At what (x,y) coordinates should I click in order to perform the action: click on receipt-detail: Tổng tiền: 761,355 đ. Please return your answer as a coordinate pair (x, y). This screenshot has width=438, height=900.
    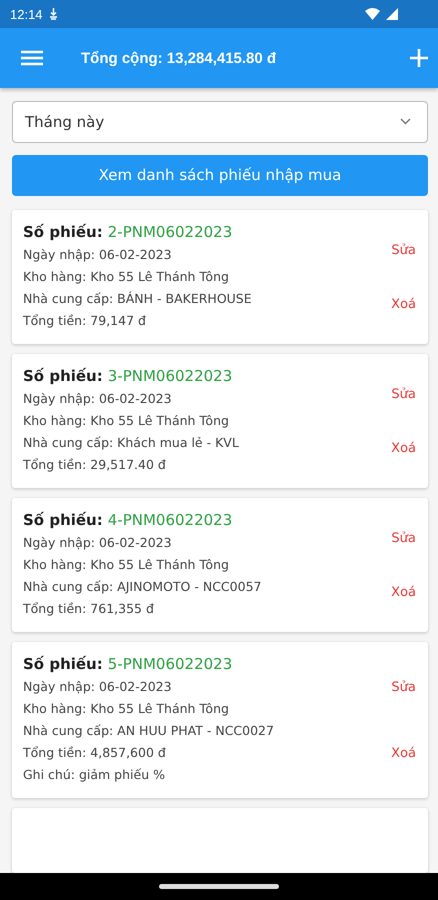
    Looking at the image, I should click on (89, 609).